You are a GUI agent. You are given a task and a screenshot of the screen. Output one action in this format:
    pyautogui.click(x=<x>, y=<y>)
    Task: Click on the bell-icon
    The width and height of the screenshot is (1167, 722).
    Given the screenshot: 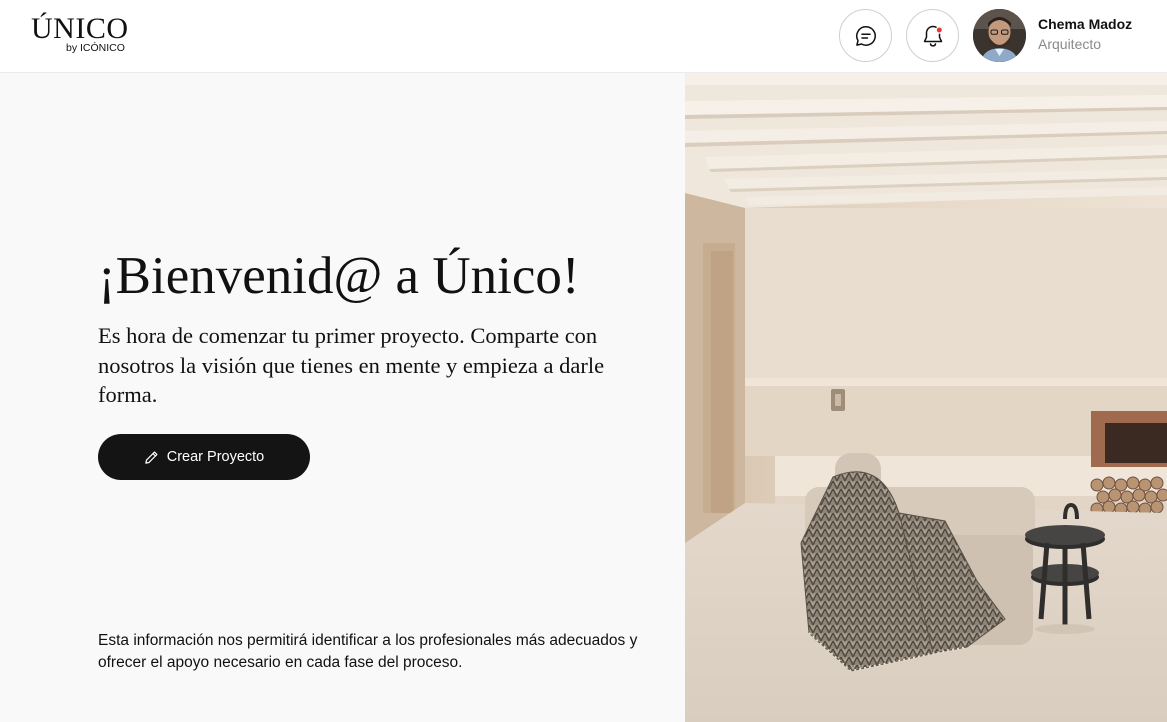 What is the action you would take?
    pyautogui.click(x=933, y=36)
    